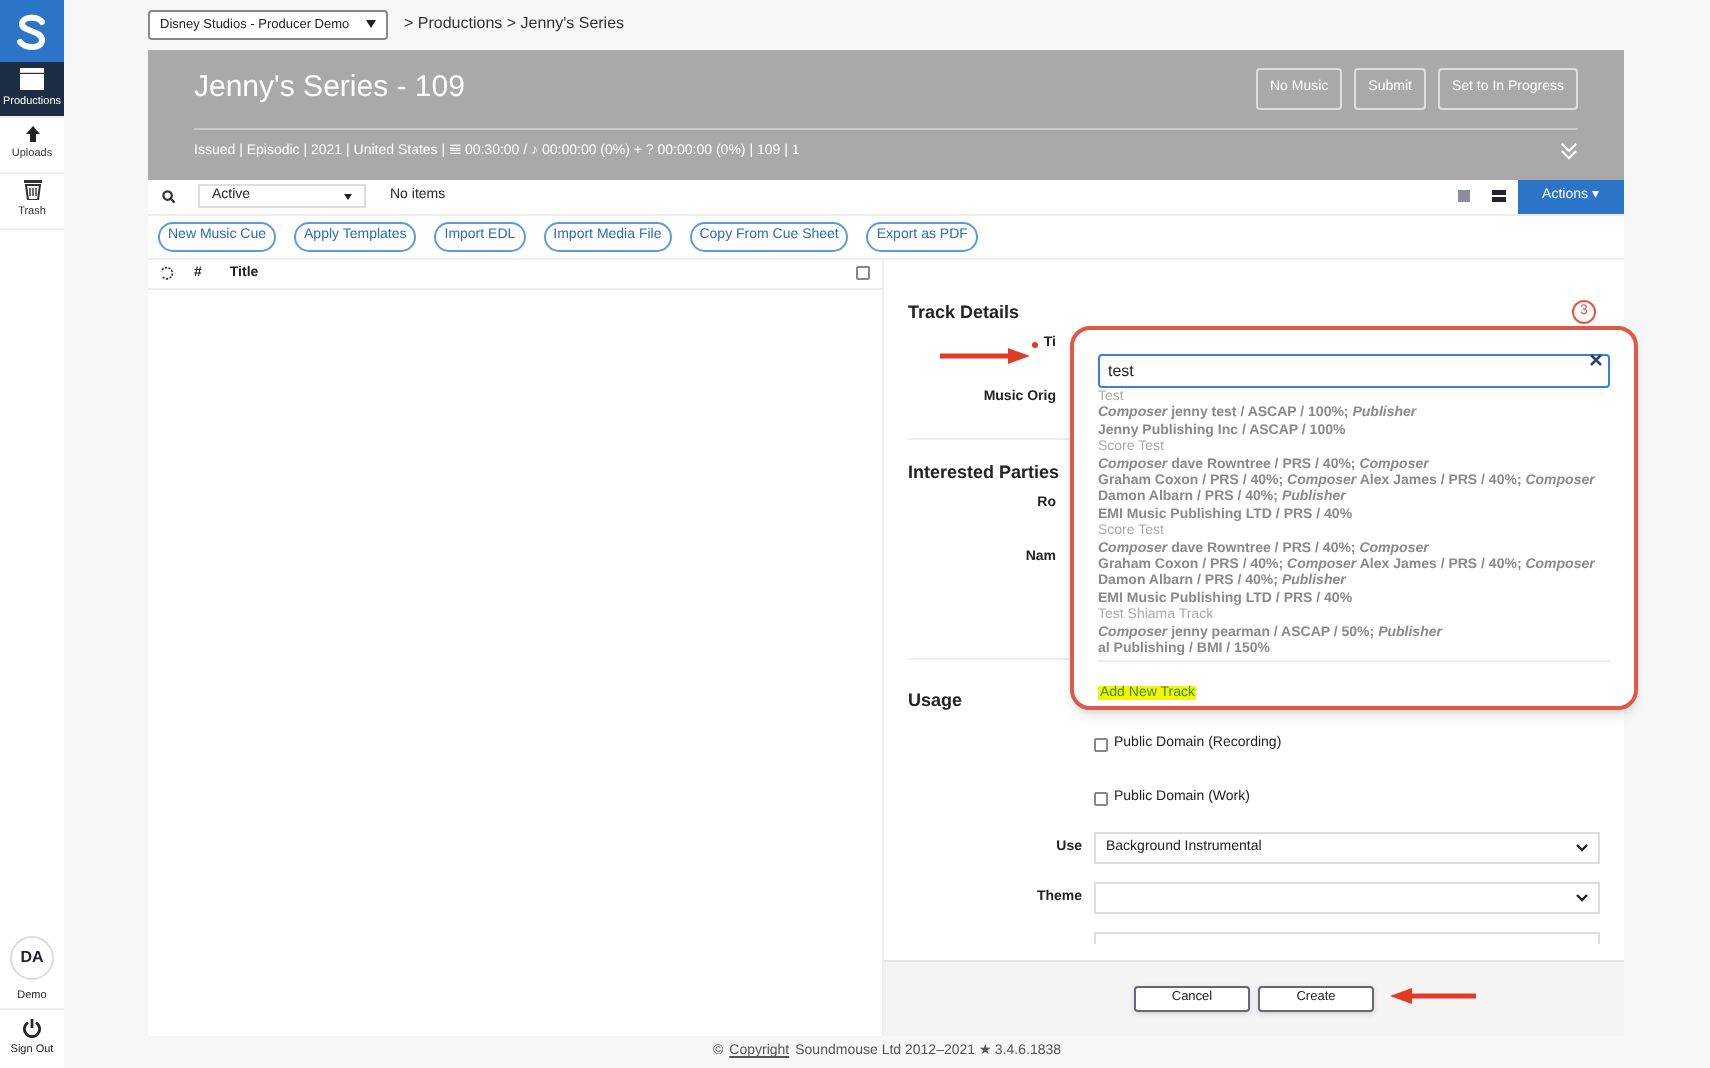 The height and width of the screenshot is (1068, 1710). What do you see at coordinates (984, 472) in the screenshot?
I see `section-heading: Interested Parties` at bounding box center [984, 472].